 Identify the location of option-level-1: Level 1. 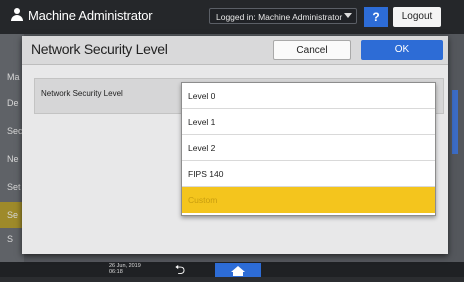
(308, 122).